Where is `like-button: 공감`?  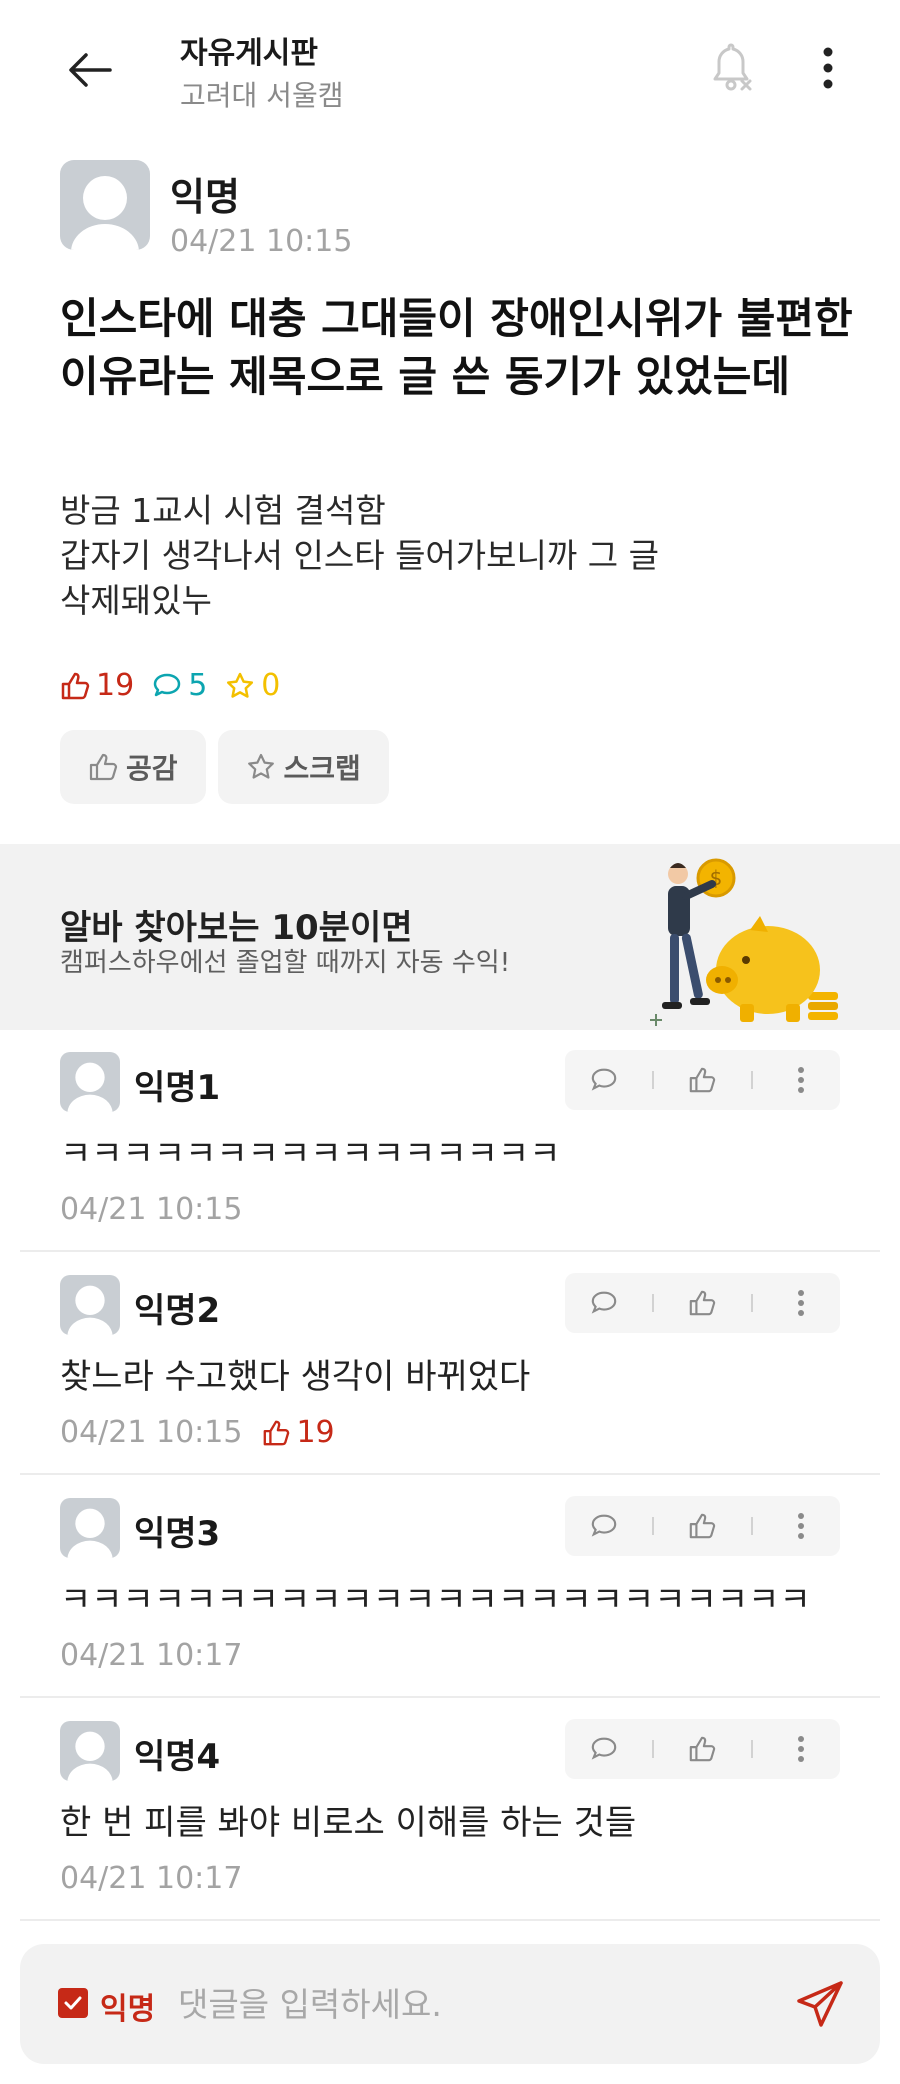
like-button: 공감 is located at coordinates (133, 767).